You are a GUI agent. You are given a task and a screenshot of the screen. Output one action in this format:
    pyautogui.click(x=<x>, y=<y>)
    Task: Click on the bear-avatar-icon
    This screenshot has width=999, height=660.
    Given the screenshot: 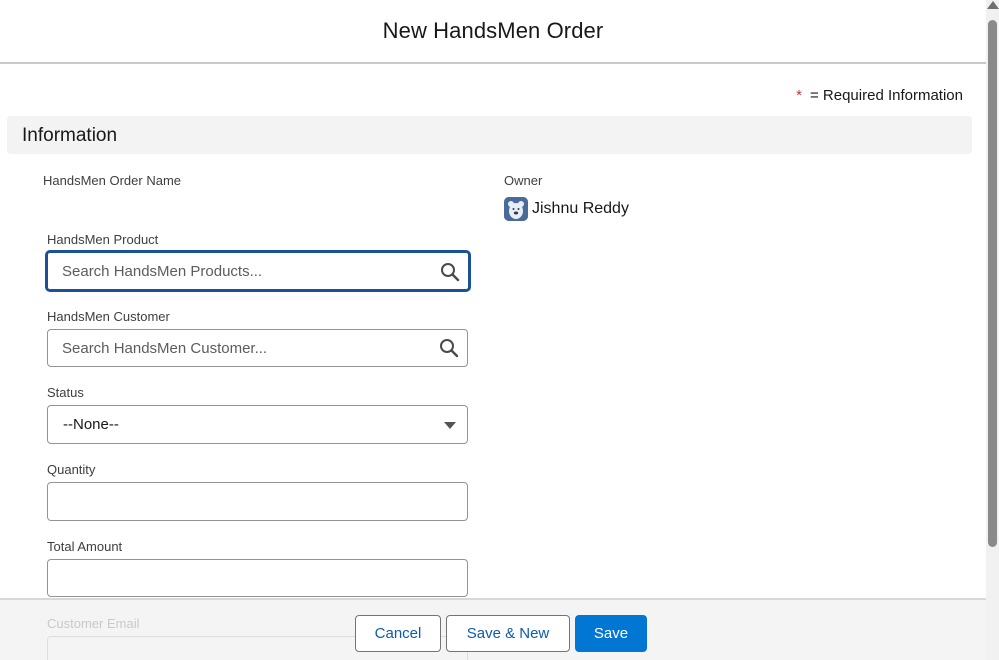 What is the action you would take?
    pyautogui.click(x=516, y=209)
    